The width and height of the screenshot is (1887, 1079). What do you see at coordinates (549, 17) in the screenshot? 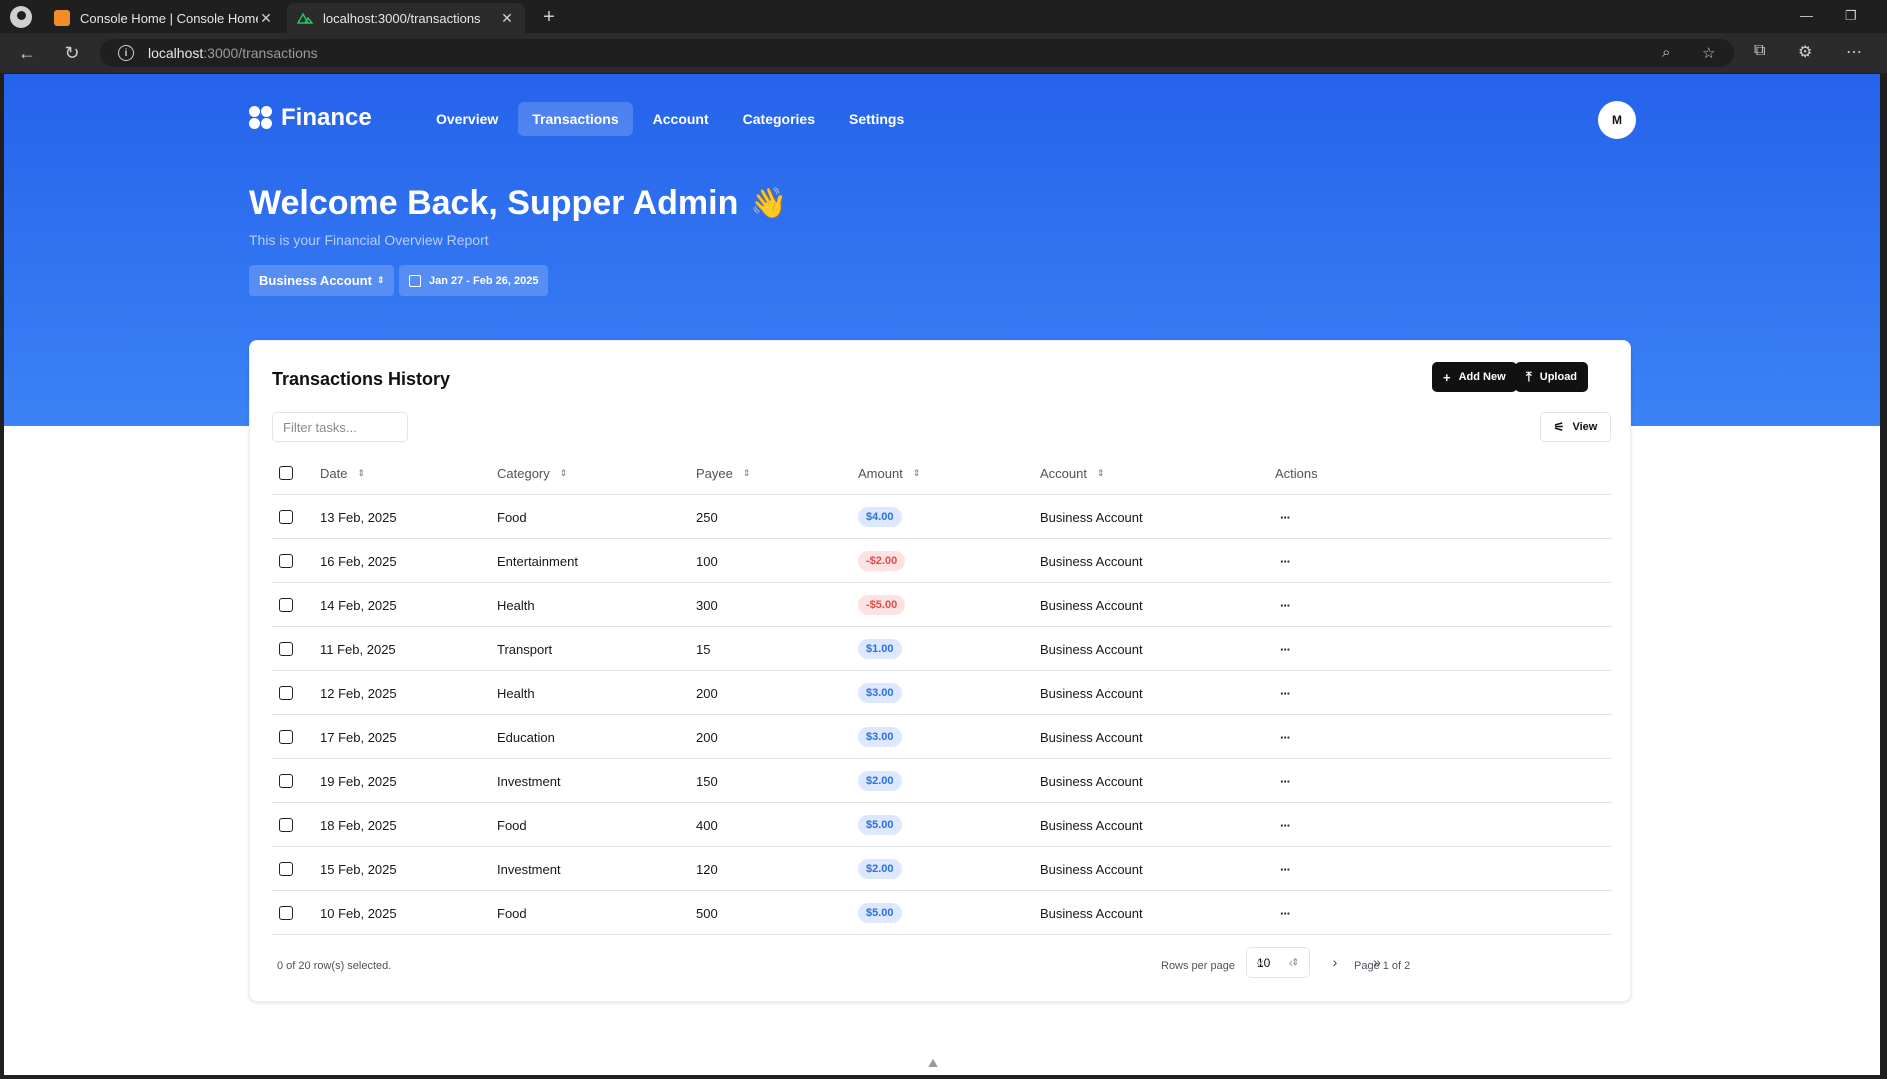
I see `new-tab-icon: +` at bounding box center [549, 17].